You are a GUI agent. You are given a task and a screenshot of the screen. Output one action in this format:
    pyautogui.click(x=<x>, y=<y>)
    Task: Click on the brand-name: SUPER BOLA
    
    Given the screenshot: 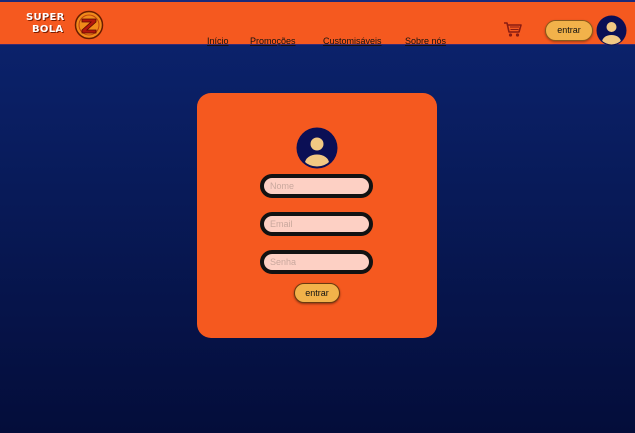 What is the action you would take?
    pyautogui.click(x=50, y=24)
    